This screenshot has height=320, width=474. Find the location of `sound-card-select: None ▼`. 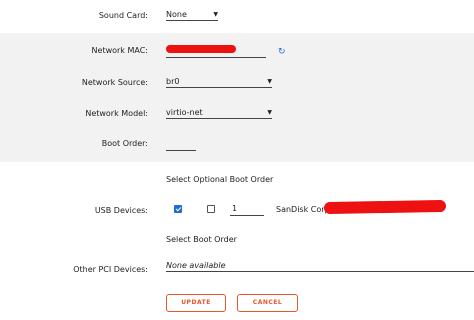

sound-card-select: None ▼ is located at coordinates (192, 15).